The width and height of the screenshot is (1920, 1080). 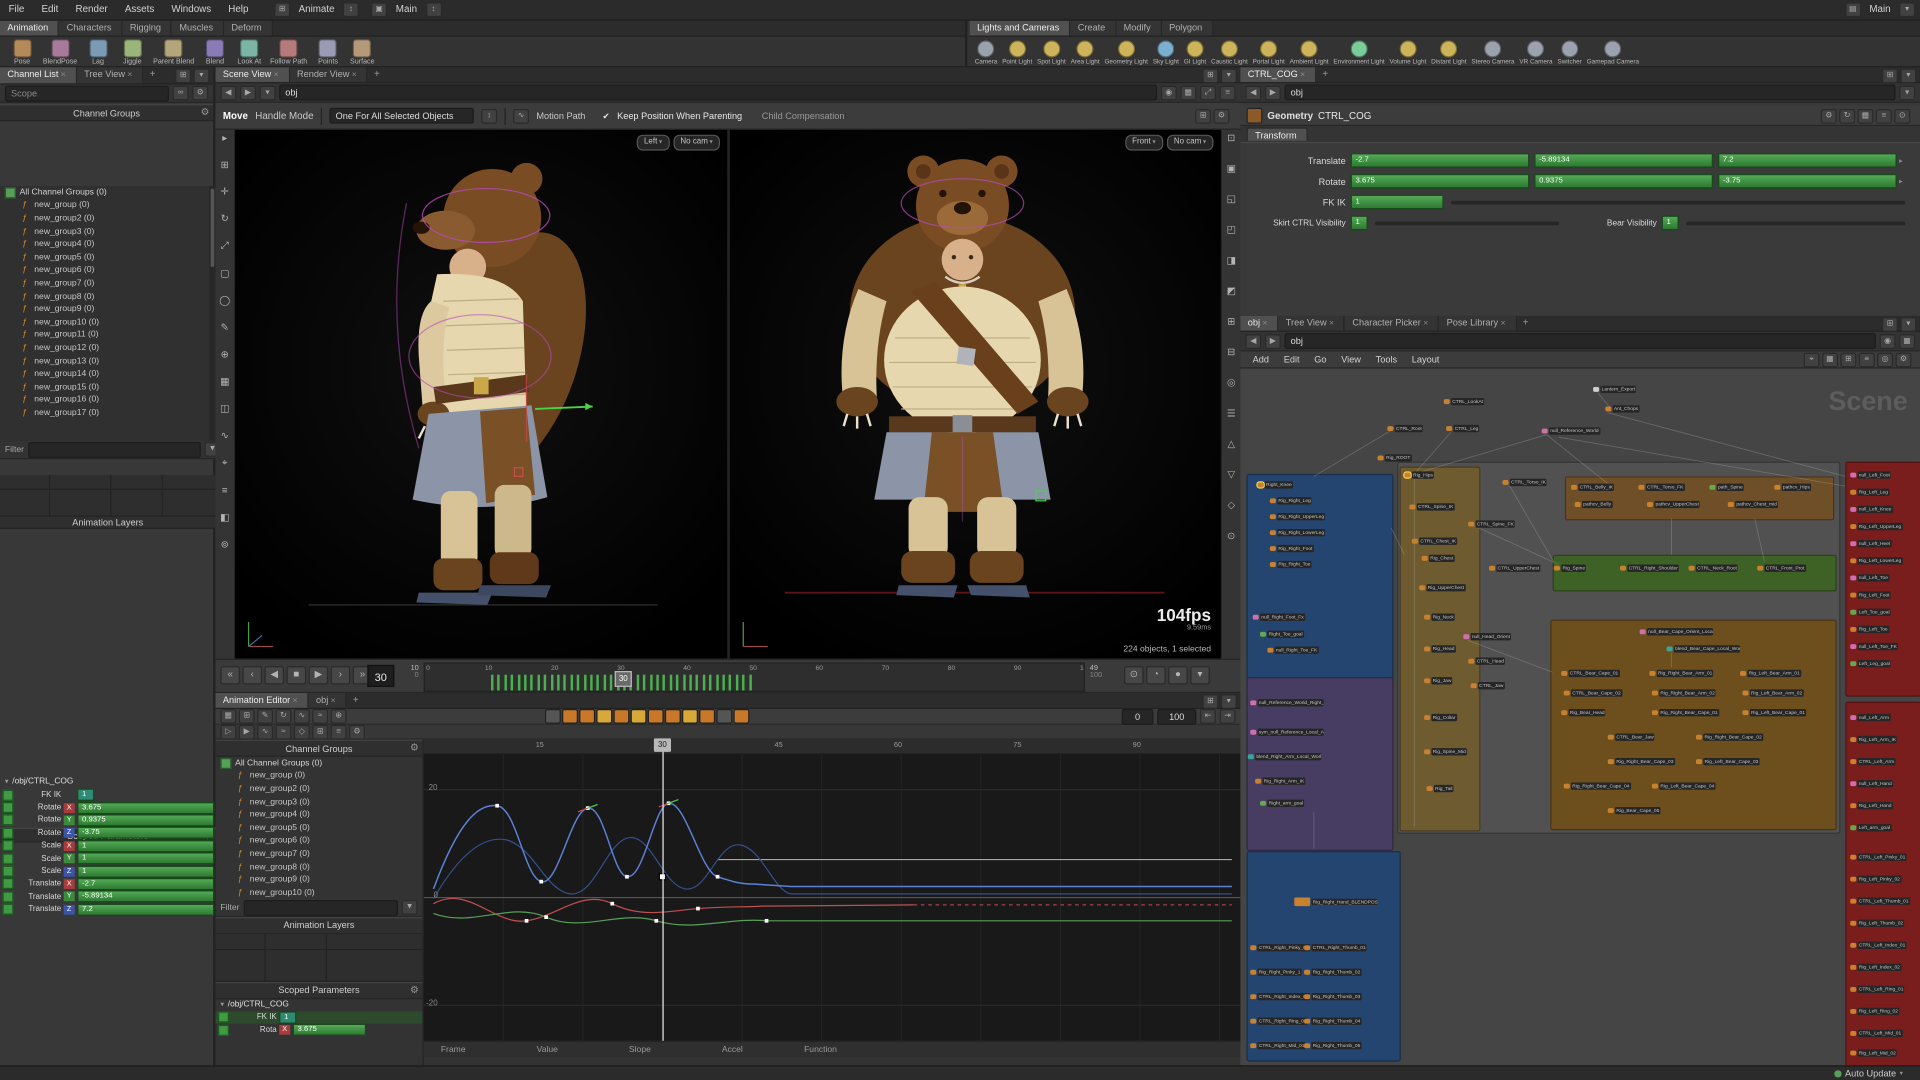 I want to click on chevron-down-icon: ▾, so click(x=1901, y=1073).